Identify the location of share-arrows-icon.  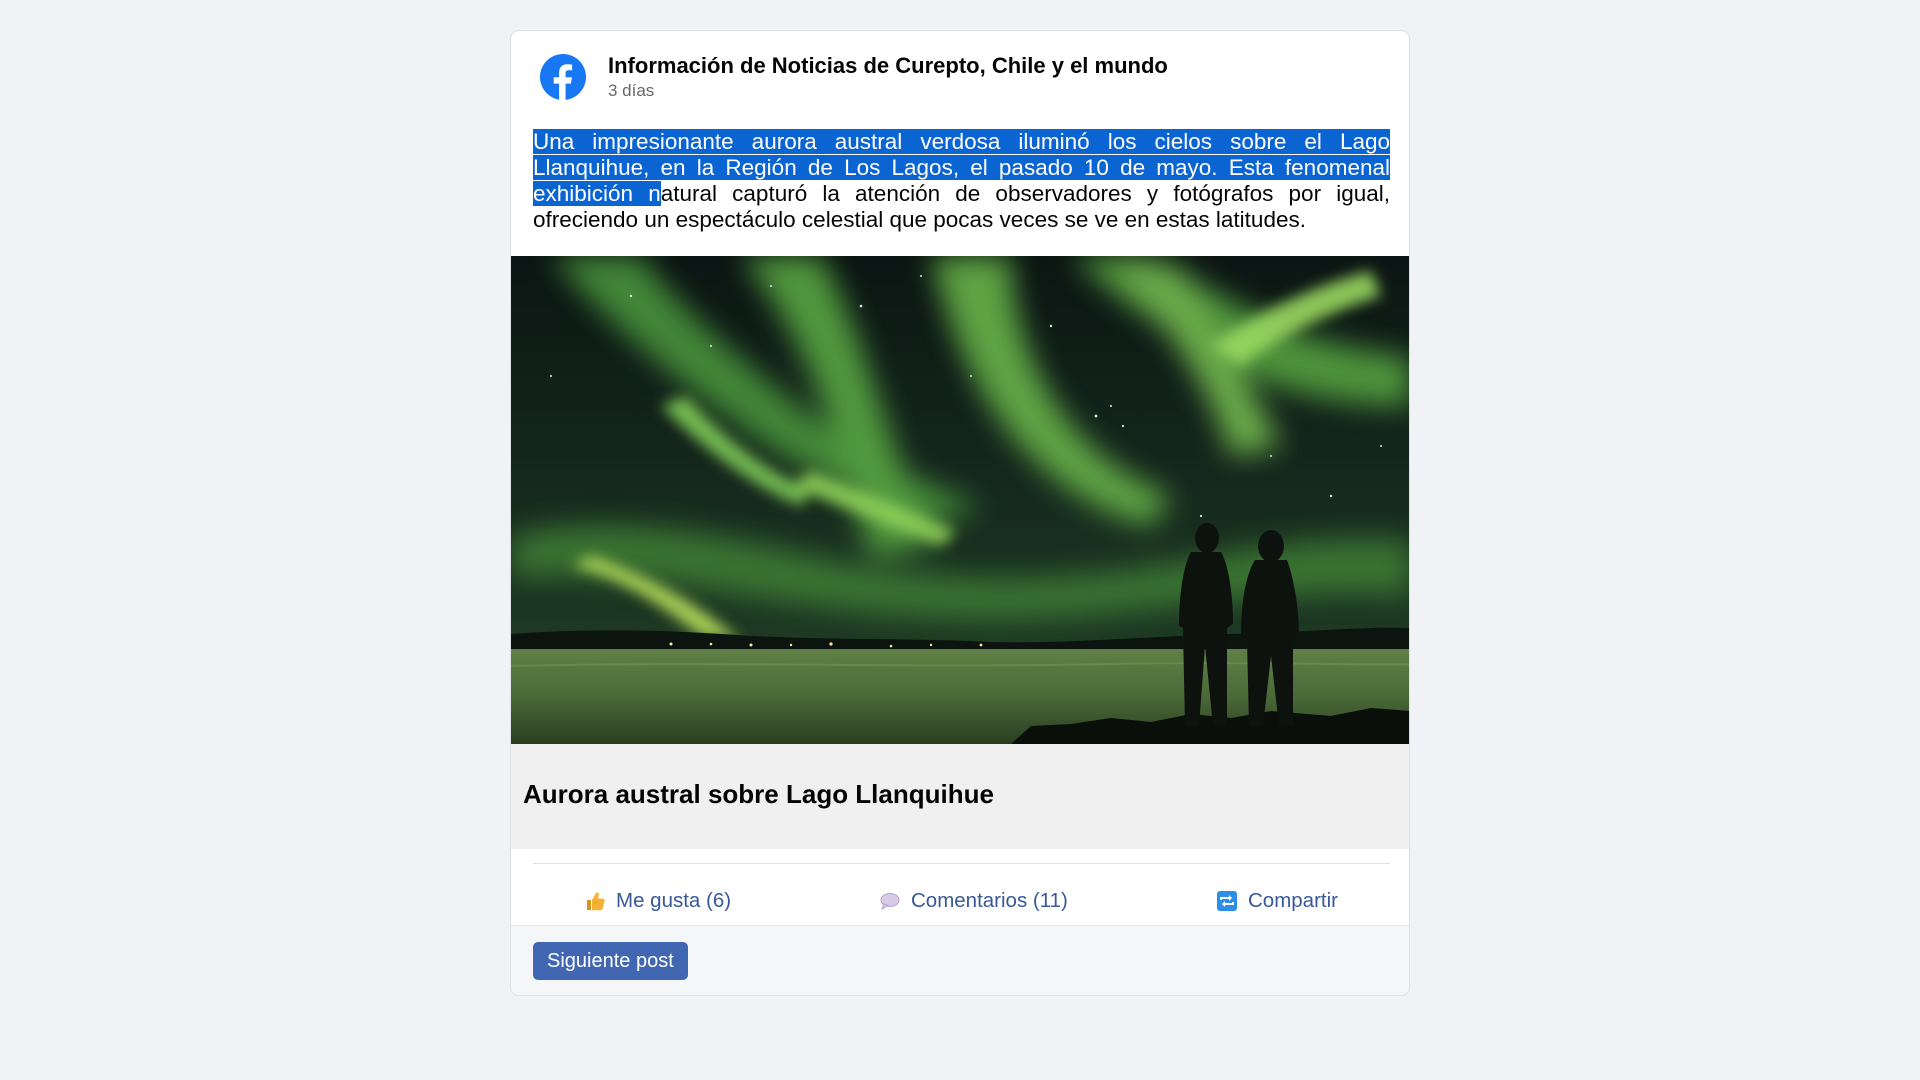
(1227, 901).